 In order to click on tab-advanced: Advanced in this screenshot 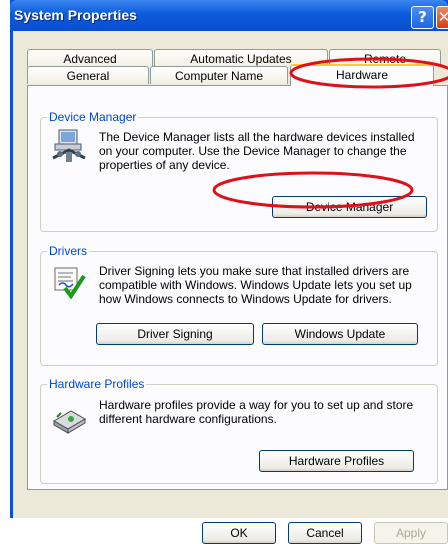, I will do `click(90, 58)`.